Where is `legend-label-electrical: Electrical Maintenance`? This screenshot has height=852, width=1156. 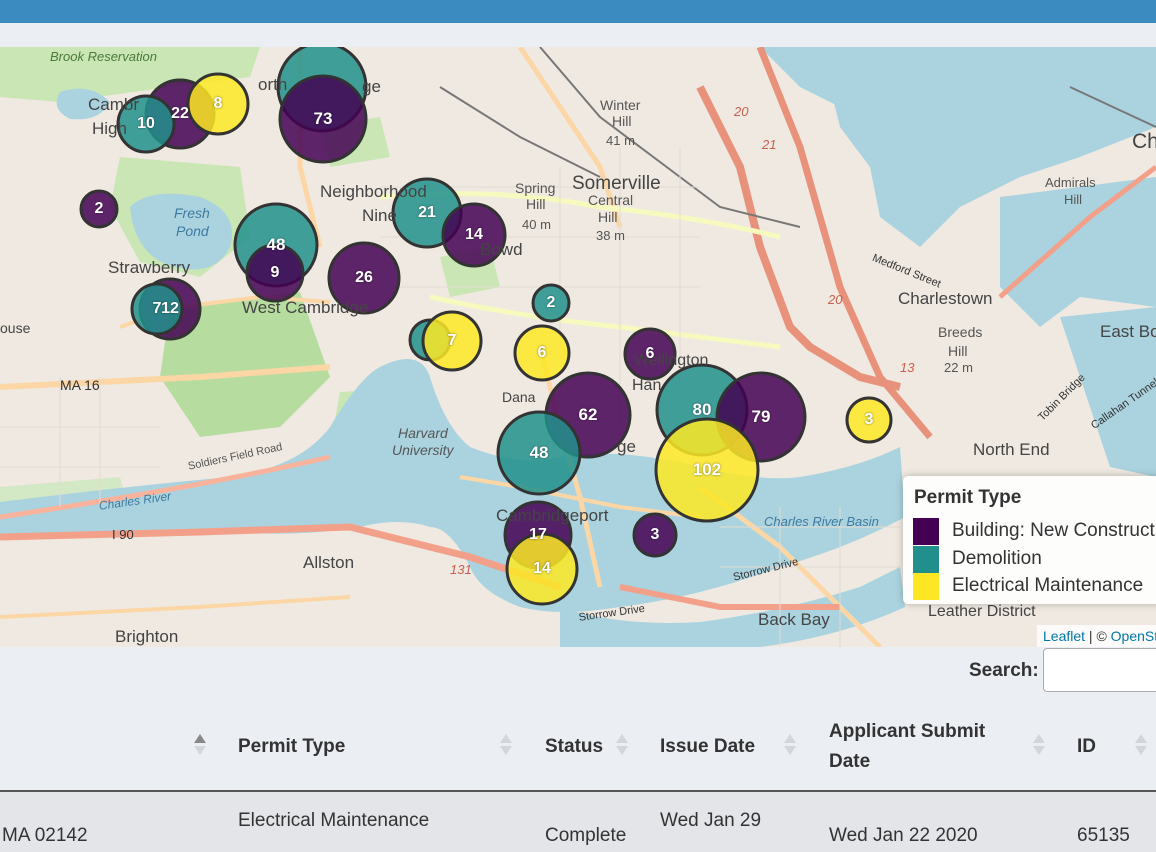
legend-label-electrical: Electrical Maintenance is located at coordinates (1048, 585).